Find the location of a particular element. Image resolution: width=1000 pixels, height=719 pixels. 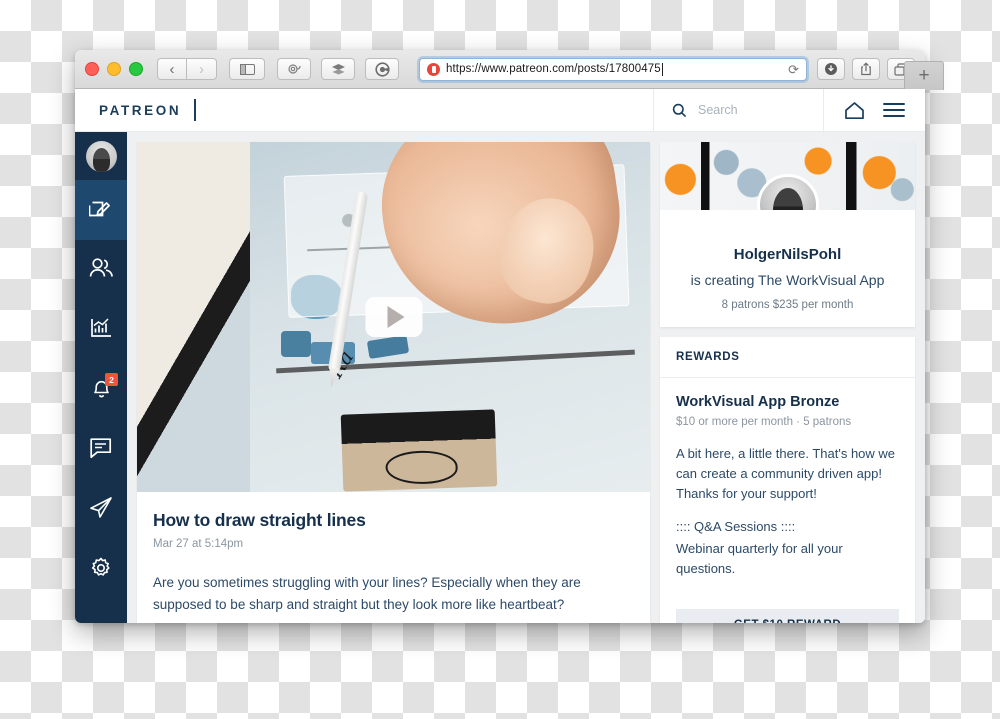

app-sidebar: 2 is located at coordinates (101, 377).